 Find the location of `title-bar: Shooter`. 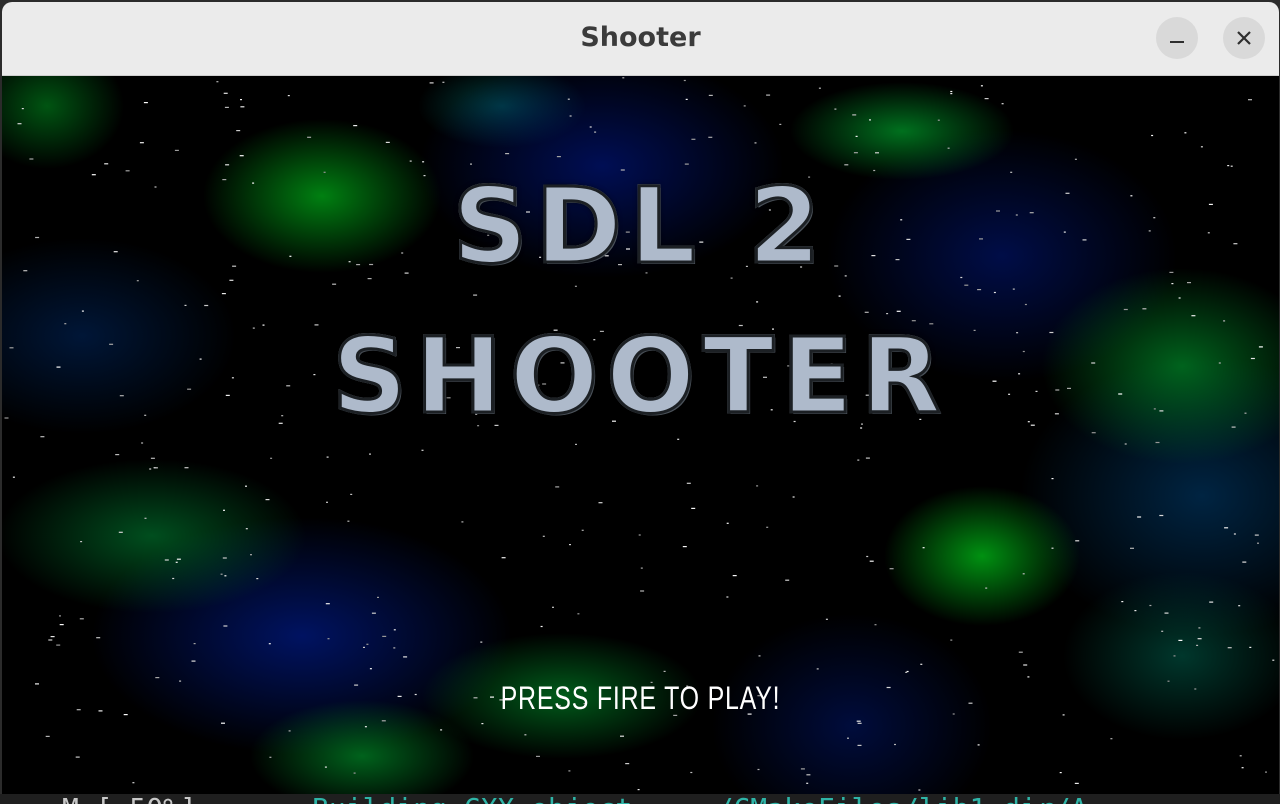

title-bar: Shooter is located at coordinates (640, 39).